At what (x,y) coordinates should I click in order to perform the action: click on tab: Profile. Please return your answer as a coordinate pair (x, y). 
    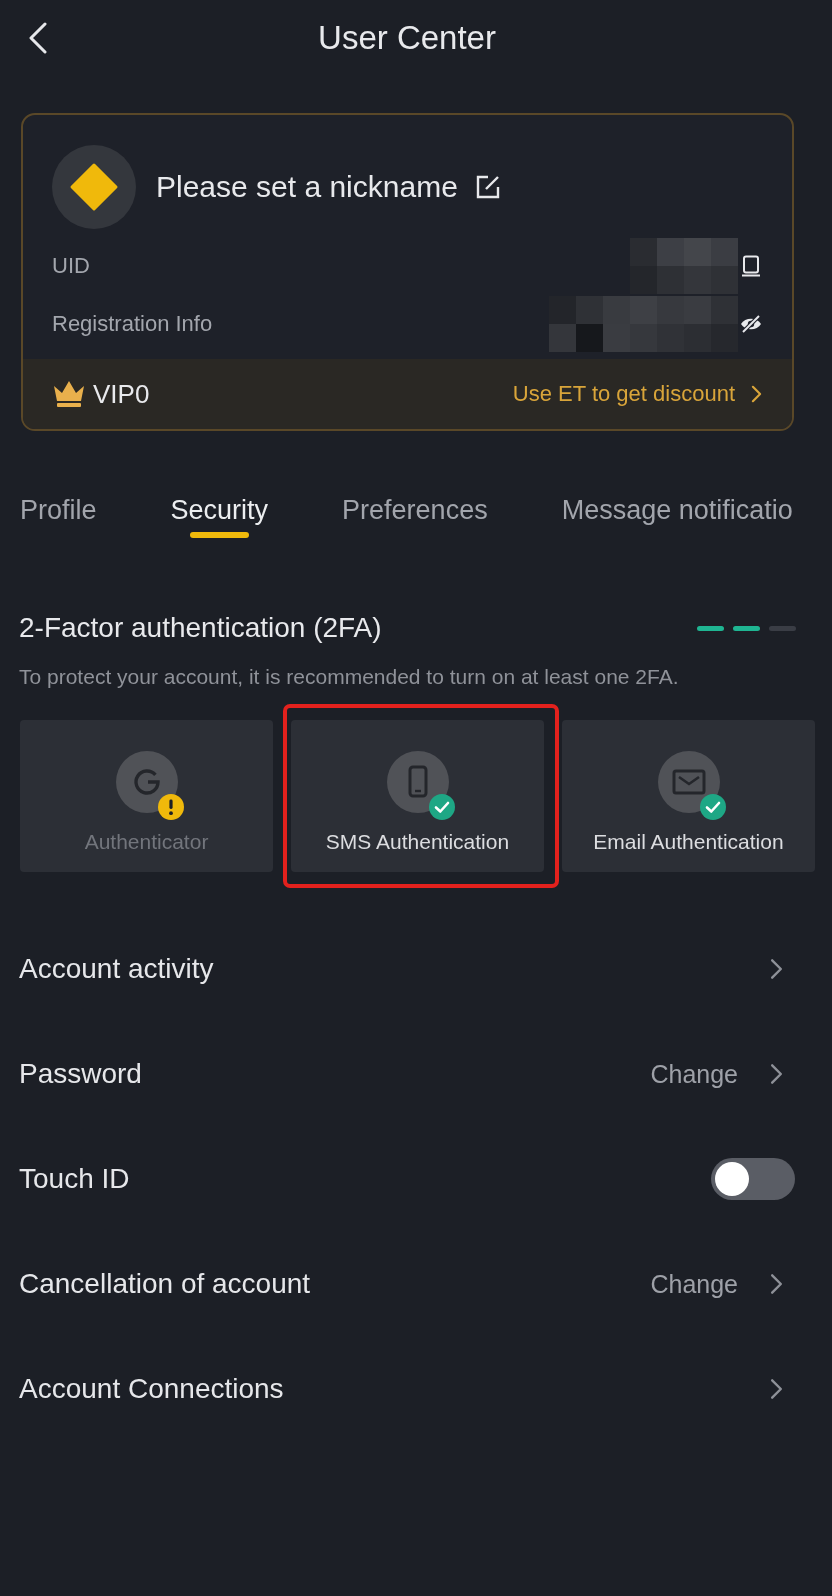
    Looking at the image, I should click on (58, 516).